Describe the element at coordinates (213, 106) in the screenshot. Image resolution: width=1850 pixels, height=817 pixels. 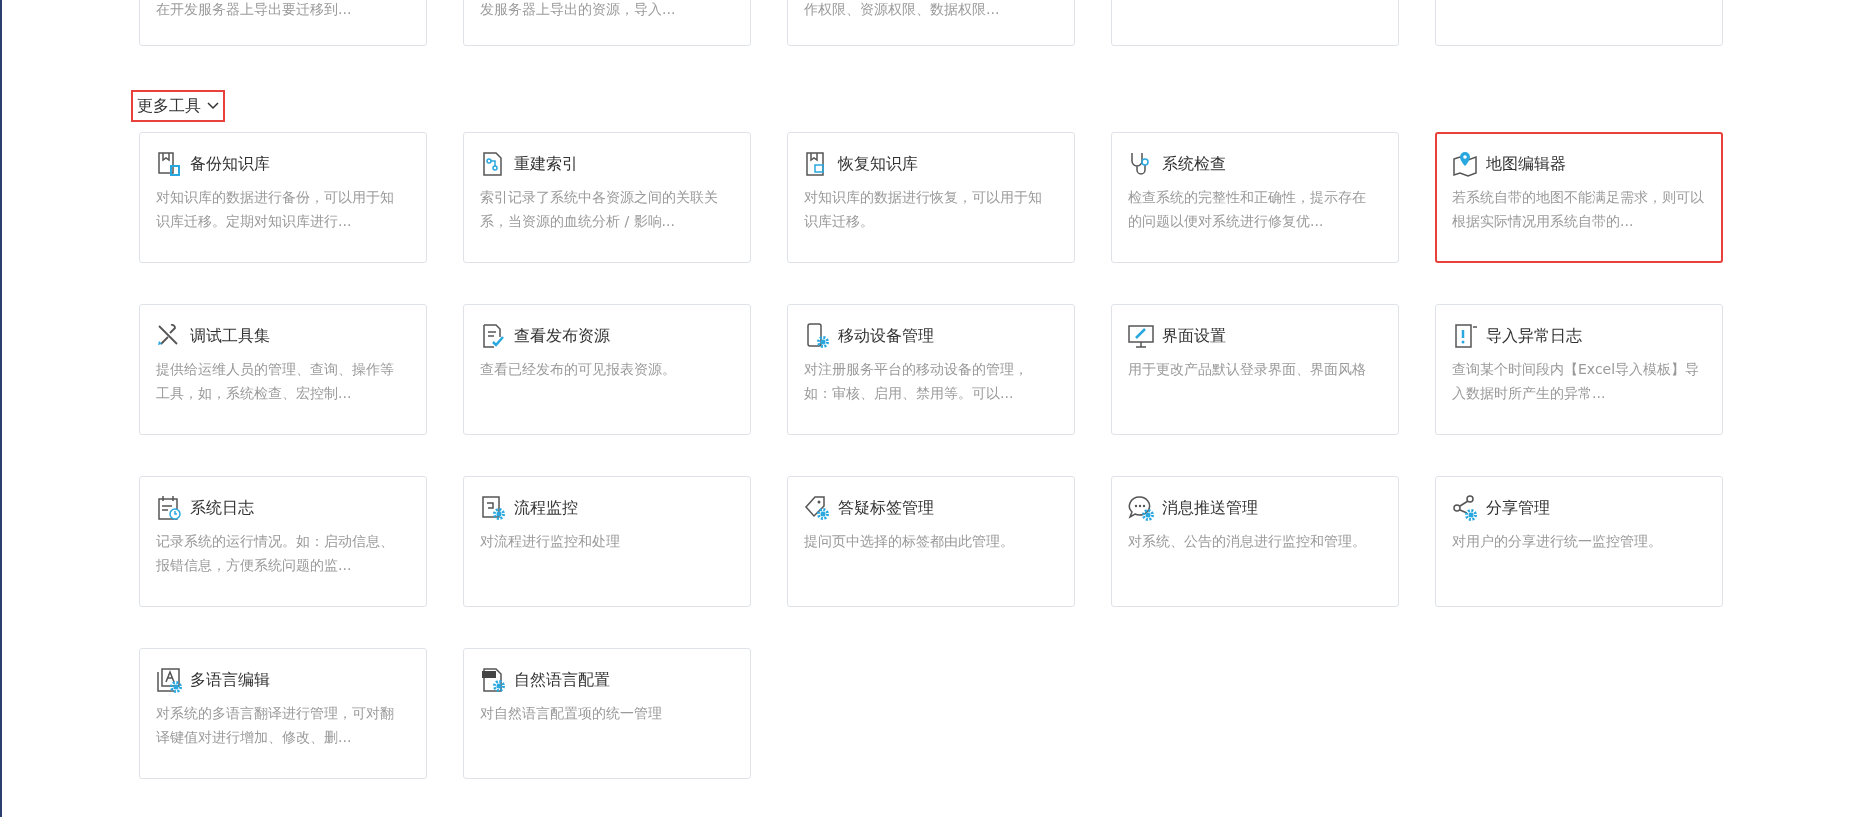
I see `chevron-icon` at that location.